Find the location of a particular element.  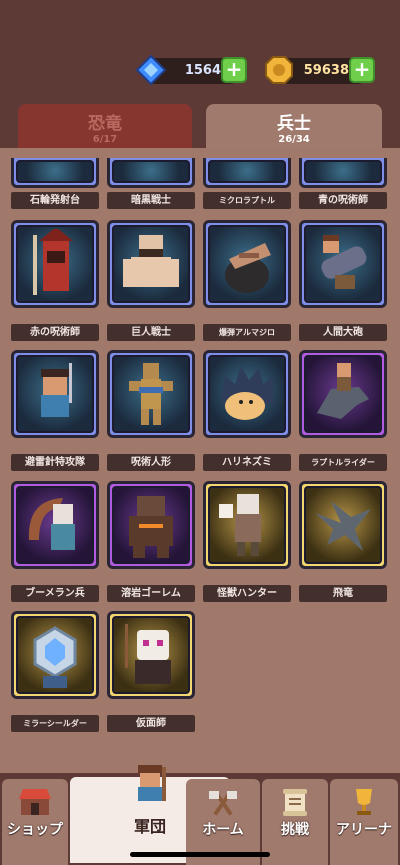

unit-name: ミラーシールダー is located at coordinates (55, 723).